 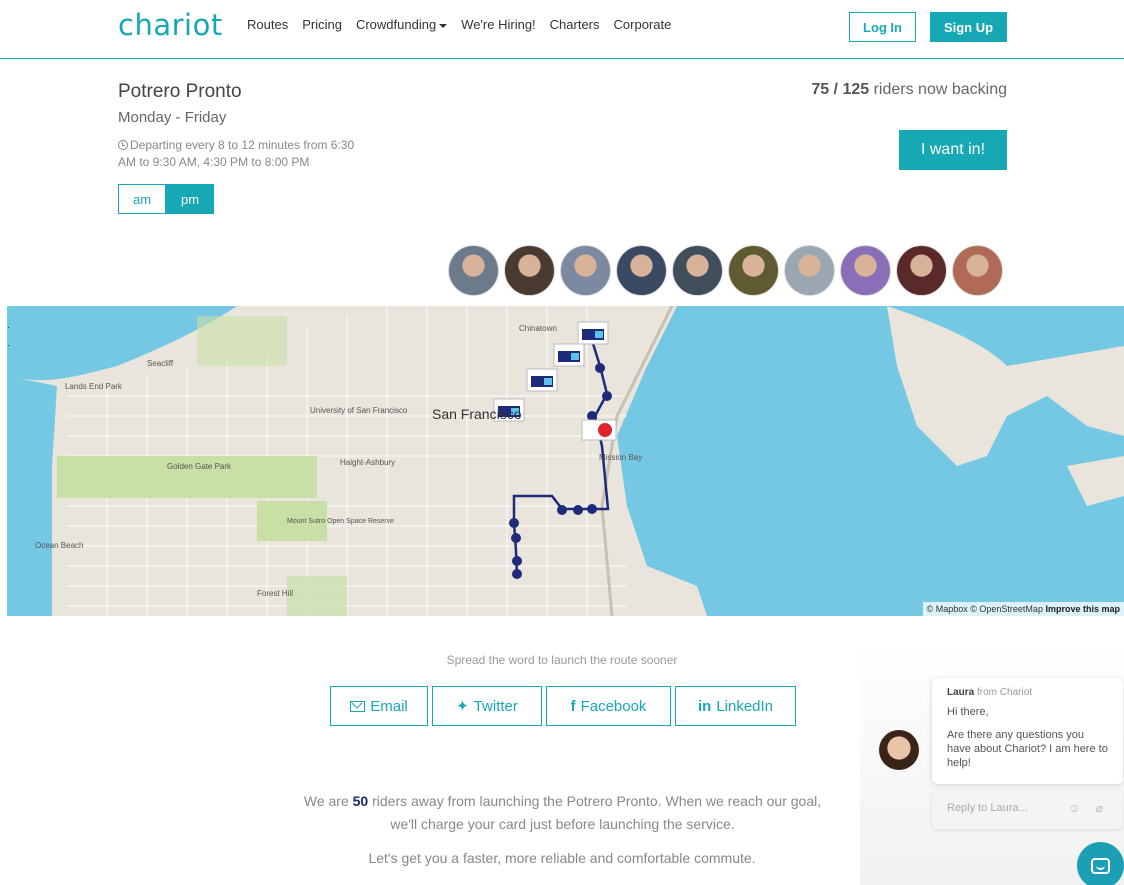 What do you see at coordinates (142, 199) in the screenshot?
I see `toggle-am: am` at bounding box center [142, 199].